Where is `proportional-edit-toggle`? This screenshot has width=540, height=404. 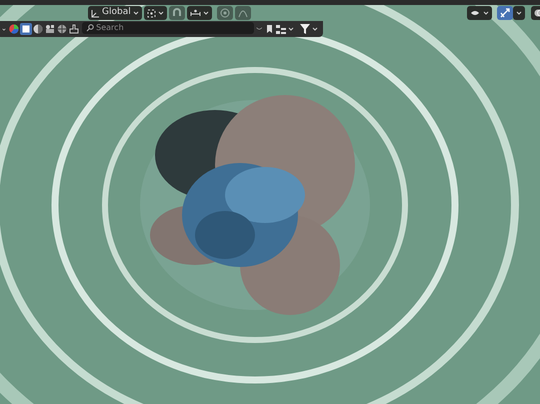
proportional-edit-toggle is located at coordinates (224, 13).